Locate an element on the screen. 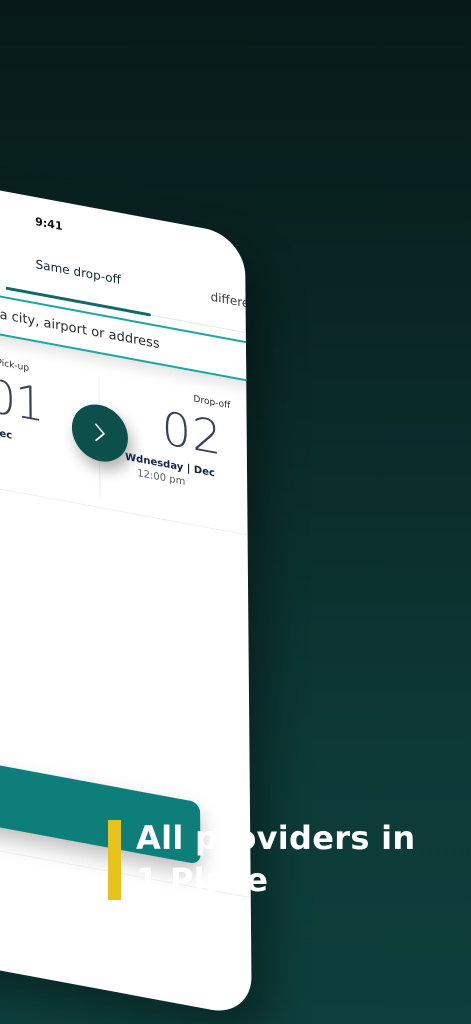 Image resolution: width=471 pixels, height=1024 pixels. chevron-right-icon is located at coordinates (100, 432).